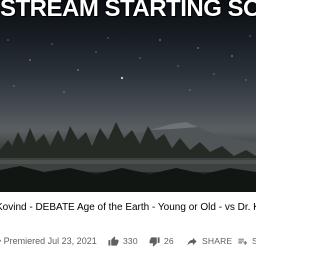 The image size is (320, 256). What do you see at coordinates (113, 240) in the screenshot?
I see `thumbs-up-icon` at bounding box center [113, 240].